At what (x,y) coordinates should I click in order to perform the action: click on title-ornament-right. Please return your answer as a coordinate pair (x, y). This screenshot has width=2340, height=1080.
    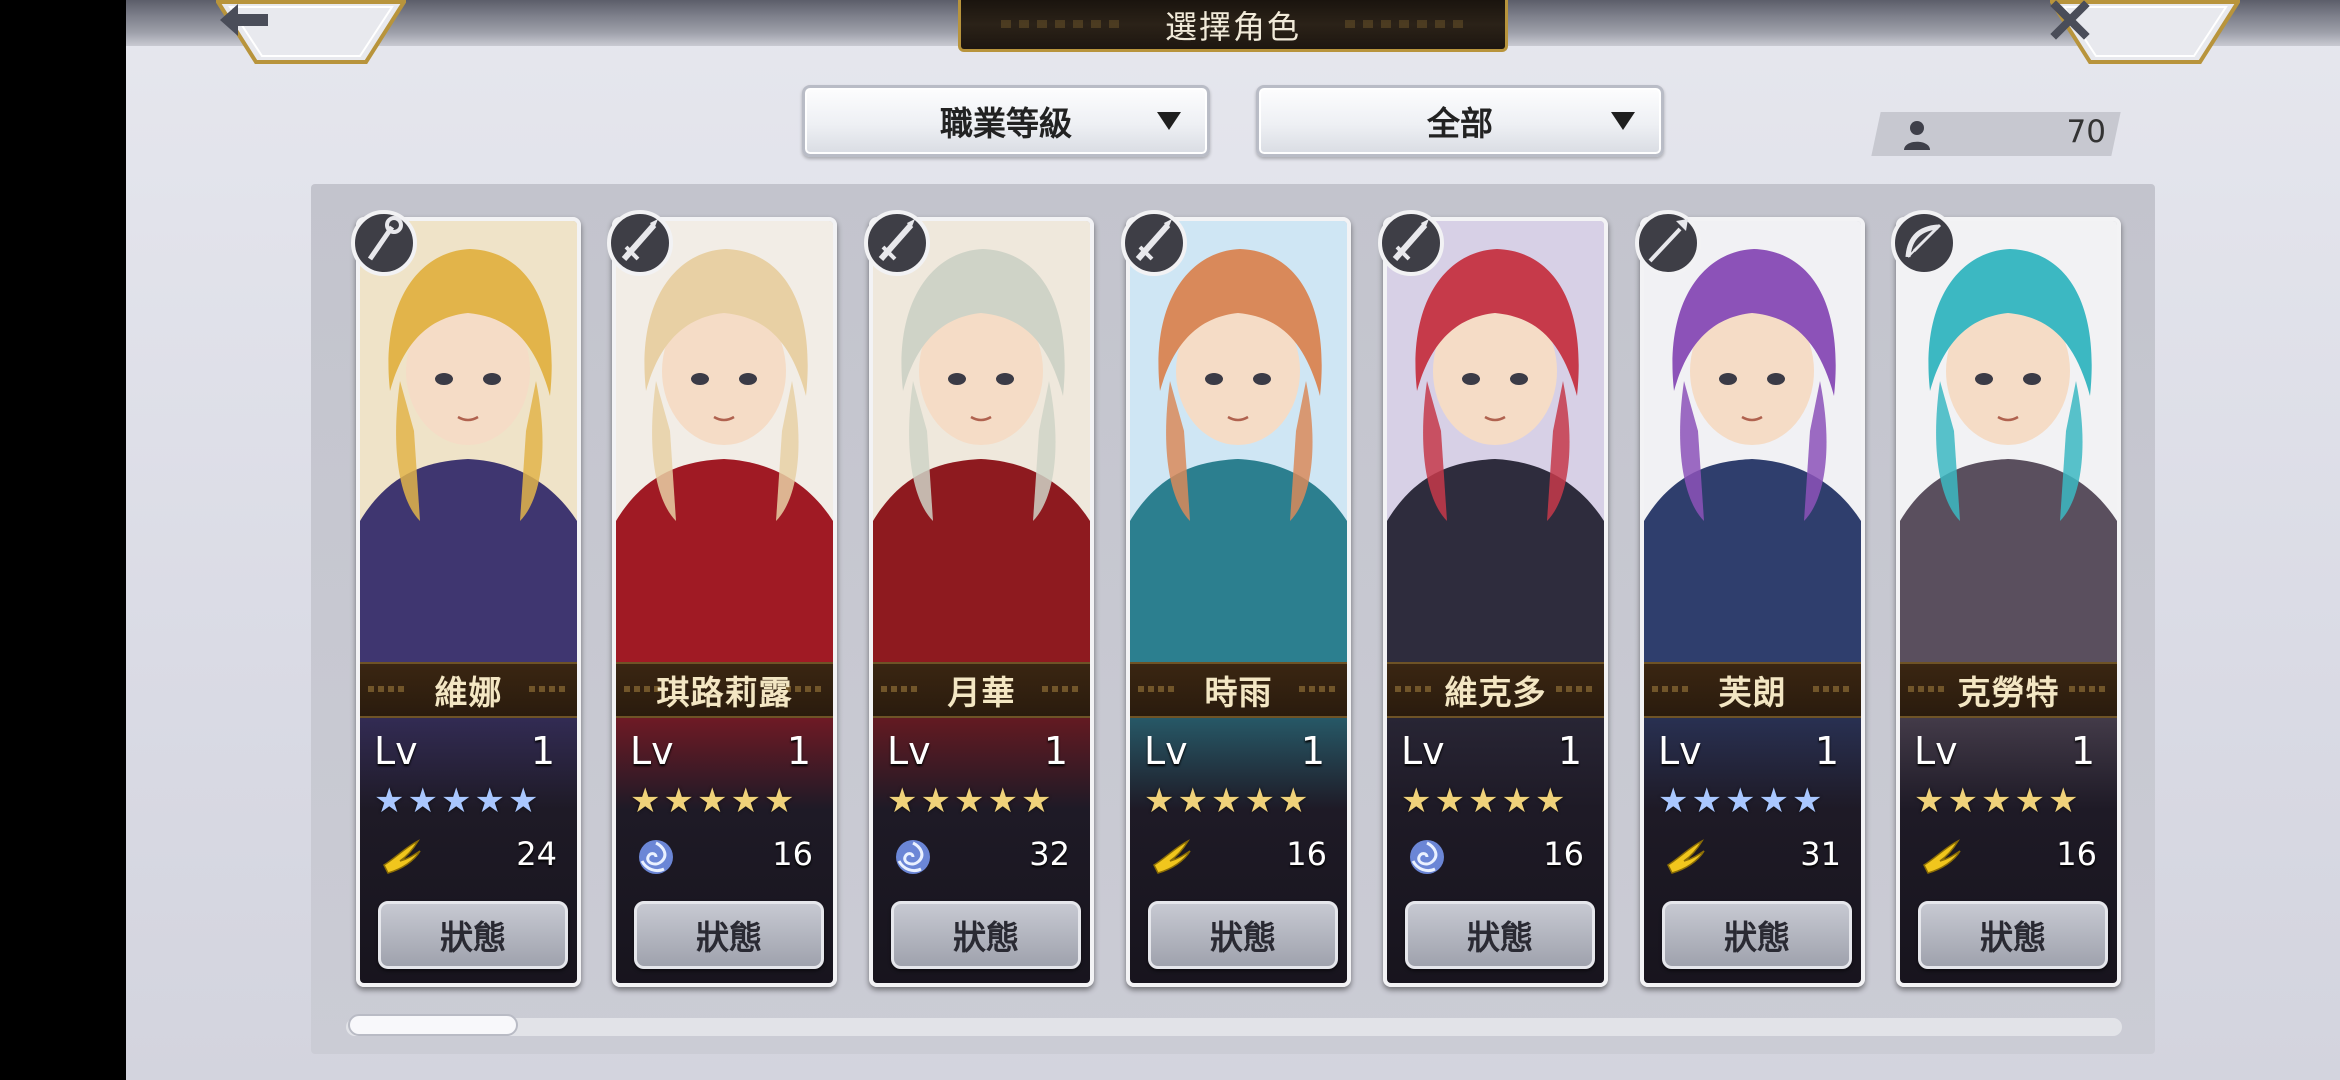
    Looking at the image, I should click on (1405, 24).